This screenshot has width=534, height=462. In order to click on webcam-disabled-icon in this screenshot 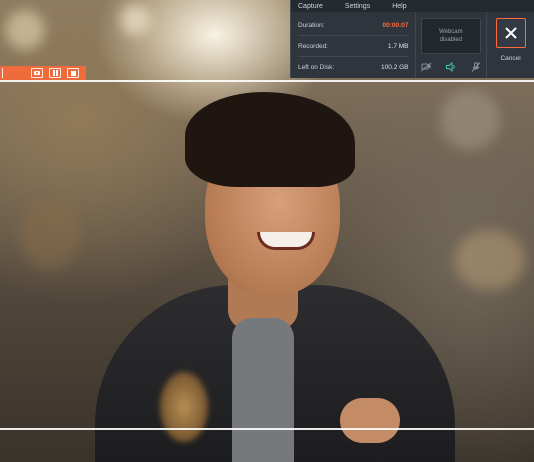, I will do `click(426, 67)`.